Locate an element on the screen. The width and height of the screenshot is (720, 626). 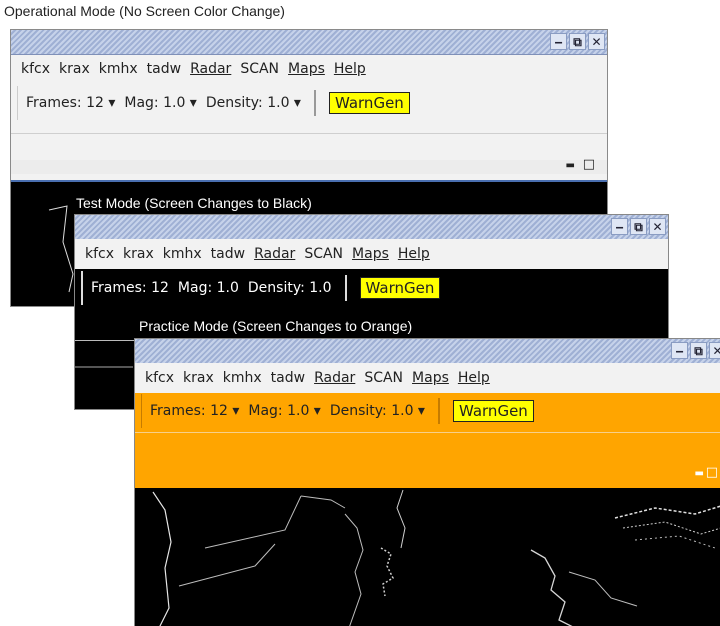
practice-panel-bar: ▬ □ is located at coordinates (427, 474).